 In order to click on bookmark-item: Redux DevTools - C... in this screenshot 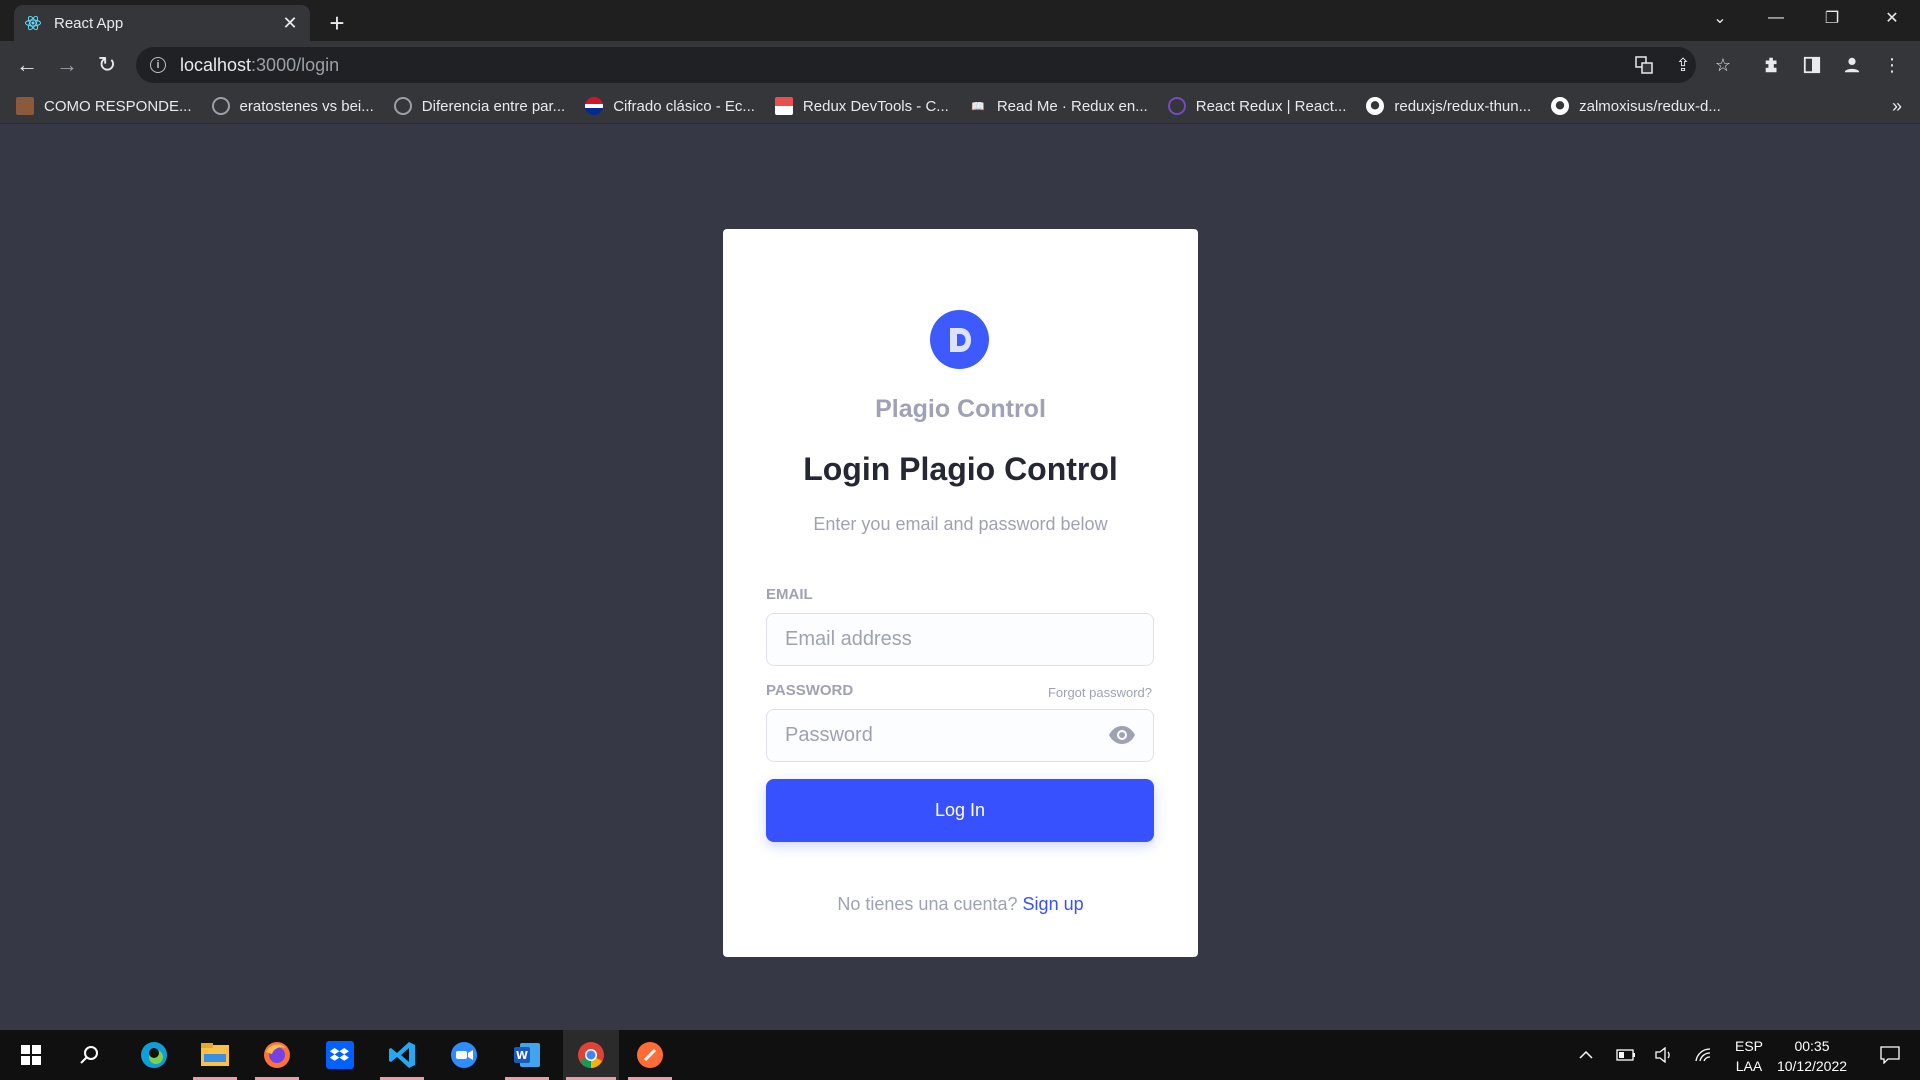, I will do `click(861, 106)`.